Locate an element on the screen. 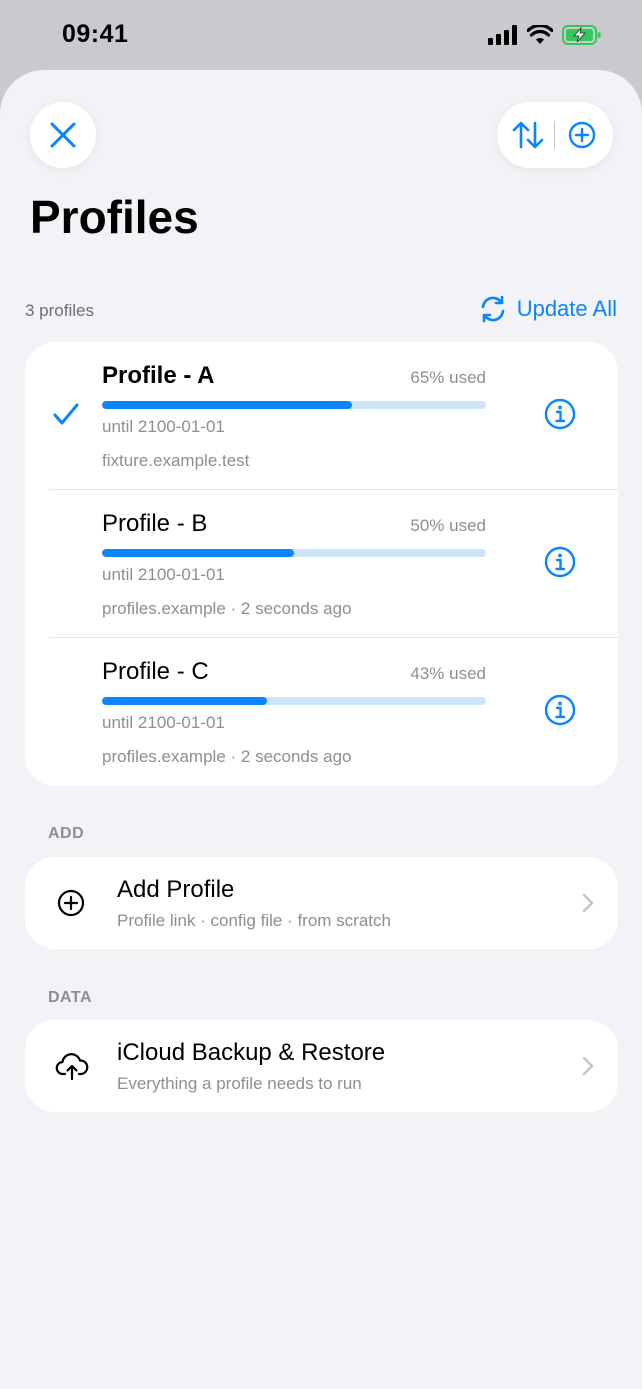 This screenshot has width=642, height=1389. sort-button is located at coordinates (528, 135).